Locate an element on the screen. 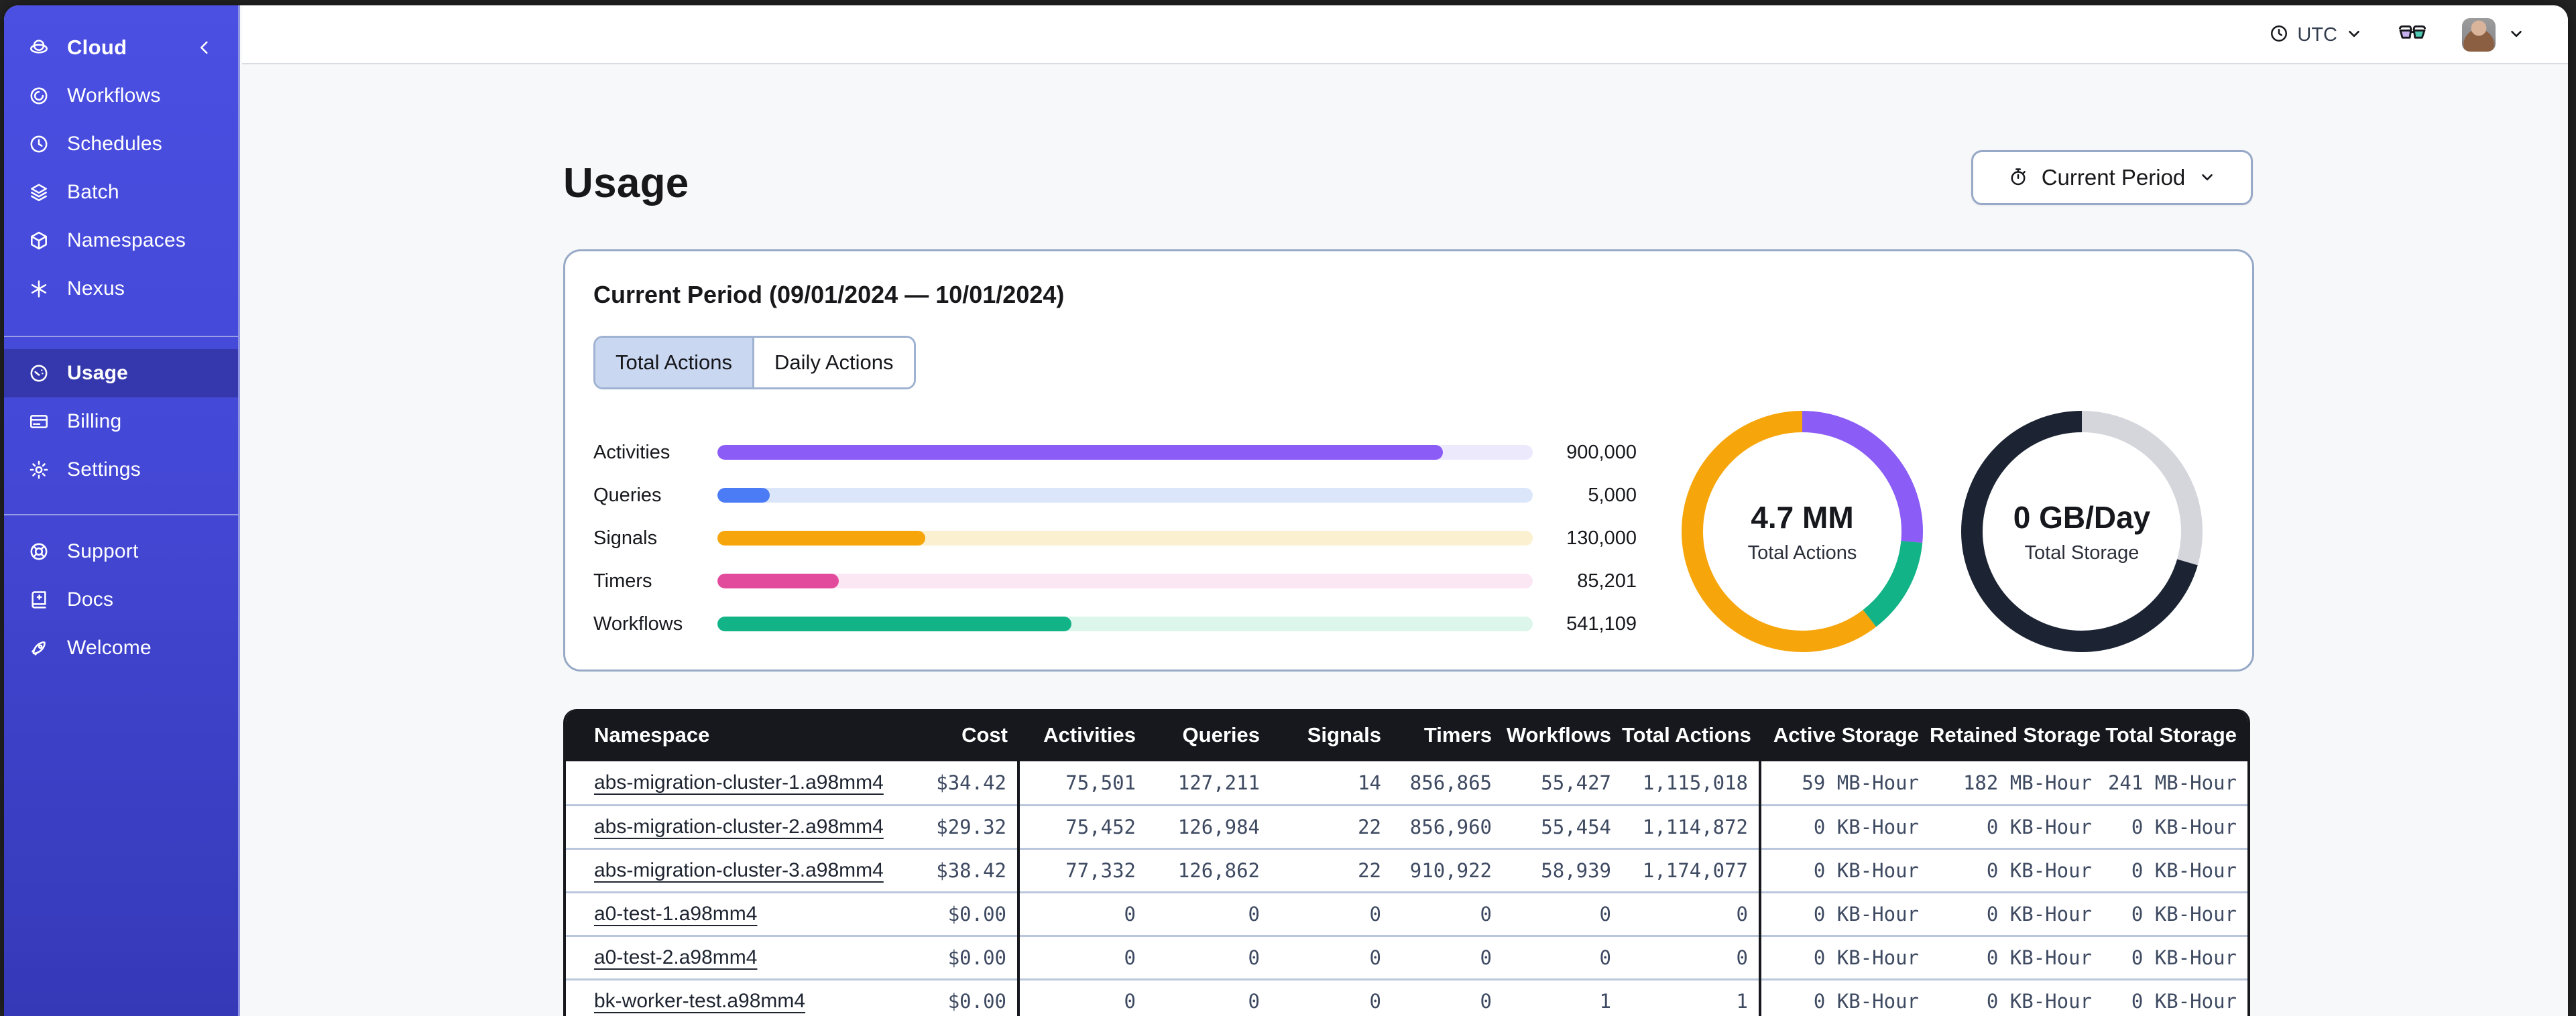 Image resolution: width=2576 pixels, height=1016 pixels. col-header-namespace: Namespace is located at coordinates (709, 735).